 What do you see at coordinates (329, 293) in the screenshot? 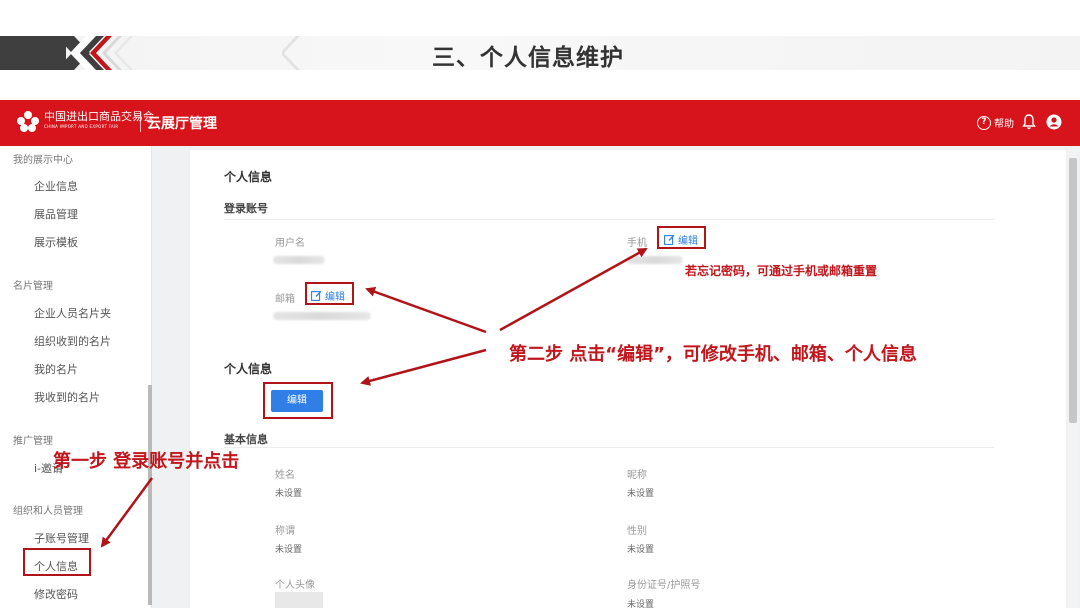
I see `highlight-box-email-edit` at bounding box center [329, 293].